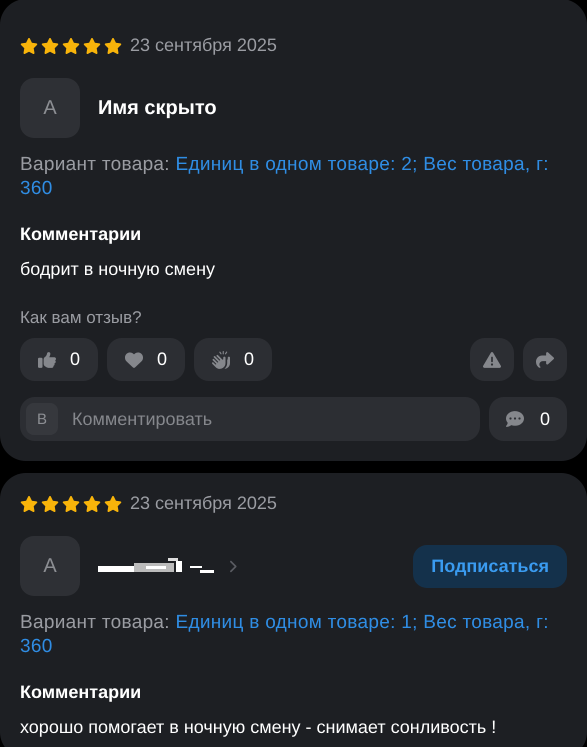  What do you see at coordinates (259, 727) in the screenshot?
I see `review-comment: хорошо помогает в ночную смену - снимает сонливость !` at bounding box center [259, 727].